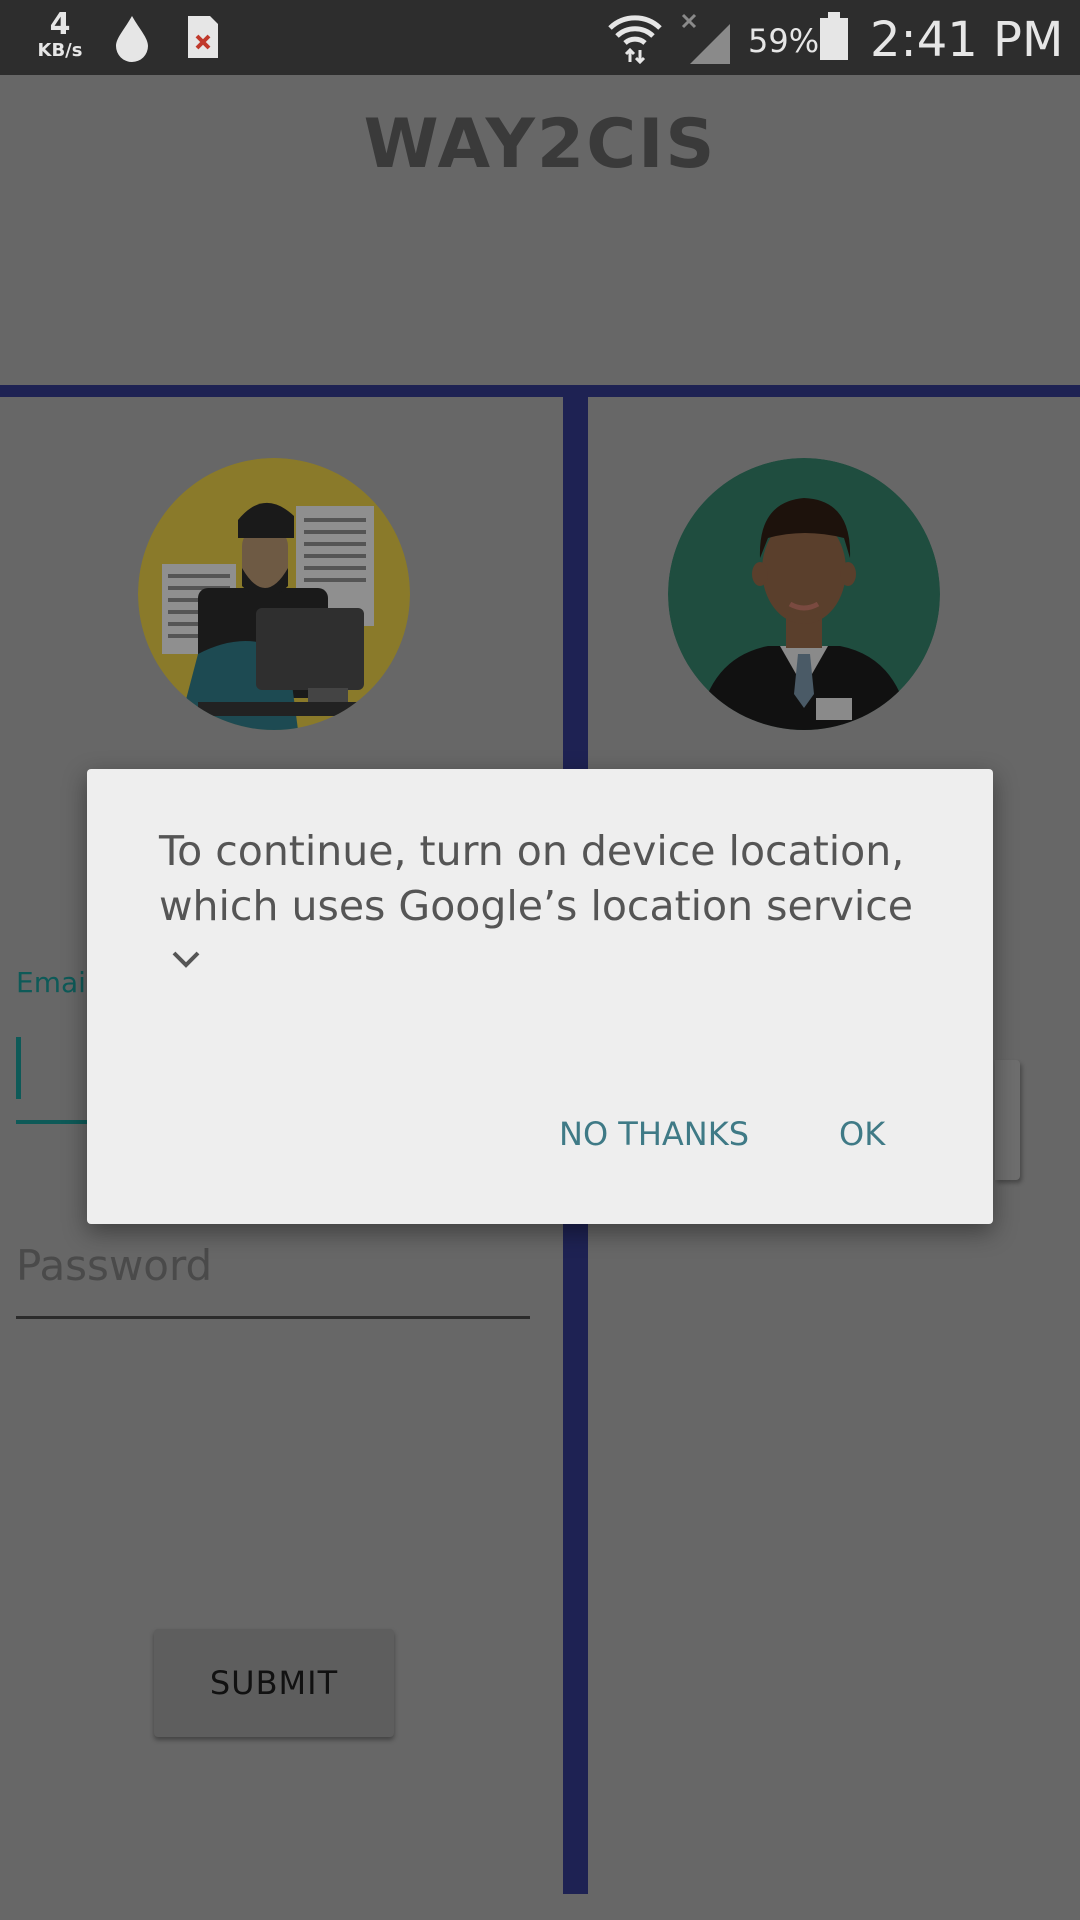 The image size is (1080, 1920). What do you see at coordinates (132, 40) in the screenshot?
I see `data-drop-icon` at bounding box center [132, 40].